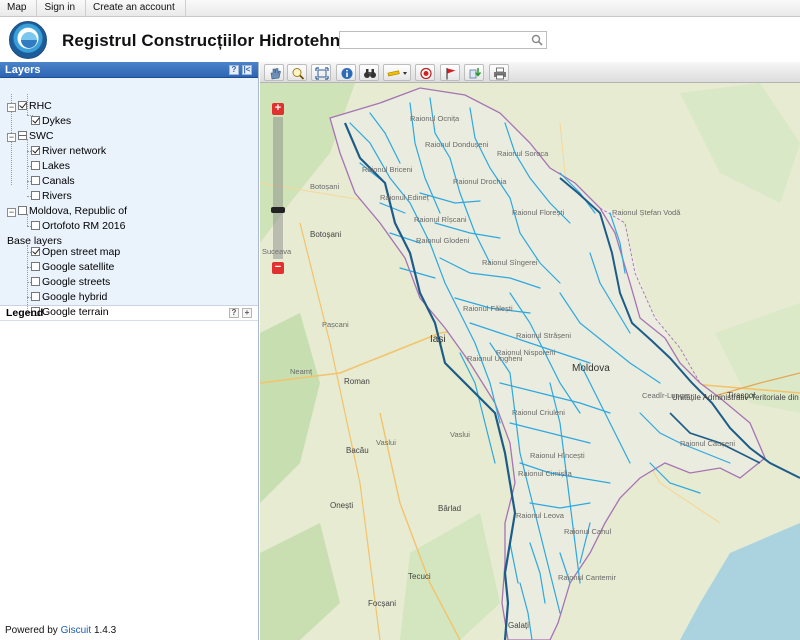 This screenshot has height=640, width=800. What do you see at coordinates (588, 531) in the screenshot?
I see `map-label: Raionul Cahul` at bounding box center [588, 531].